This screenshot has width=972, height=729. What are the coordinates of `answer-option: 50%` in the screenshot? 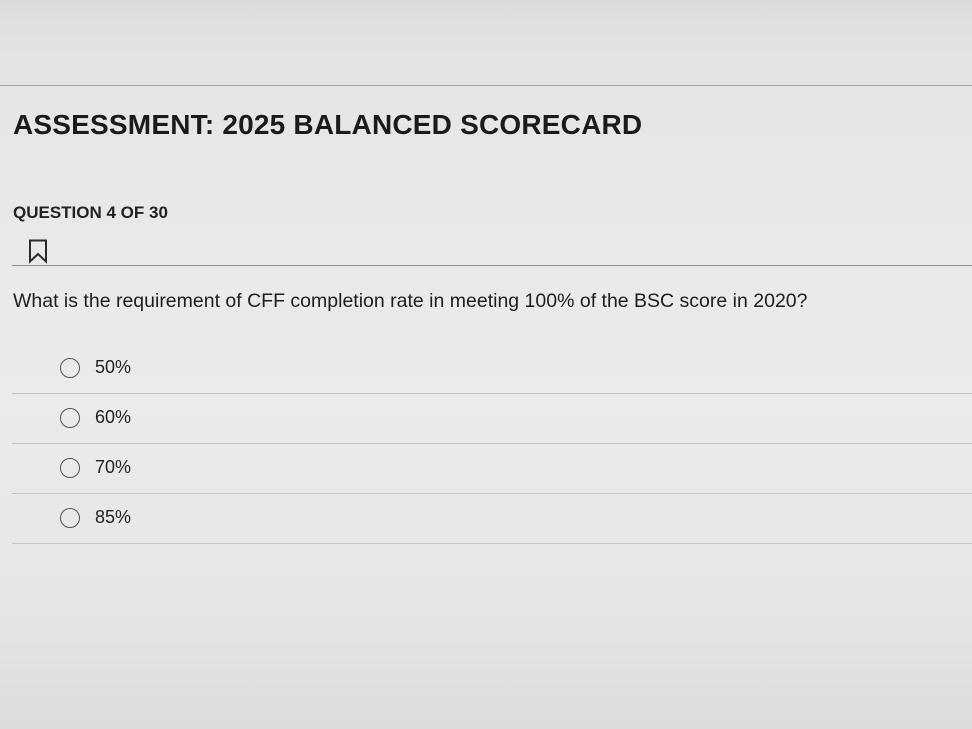 It's located at (492, 369).